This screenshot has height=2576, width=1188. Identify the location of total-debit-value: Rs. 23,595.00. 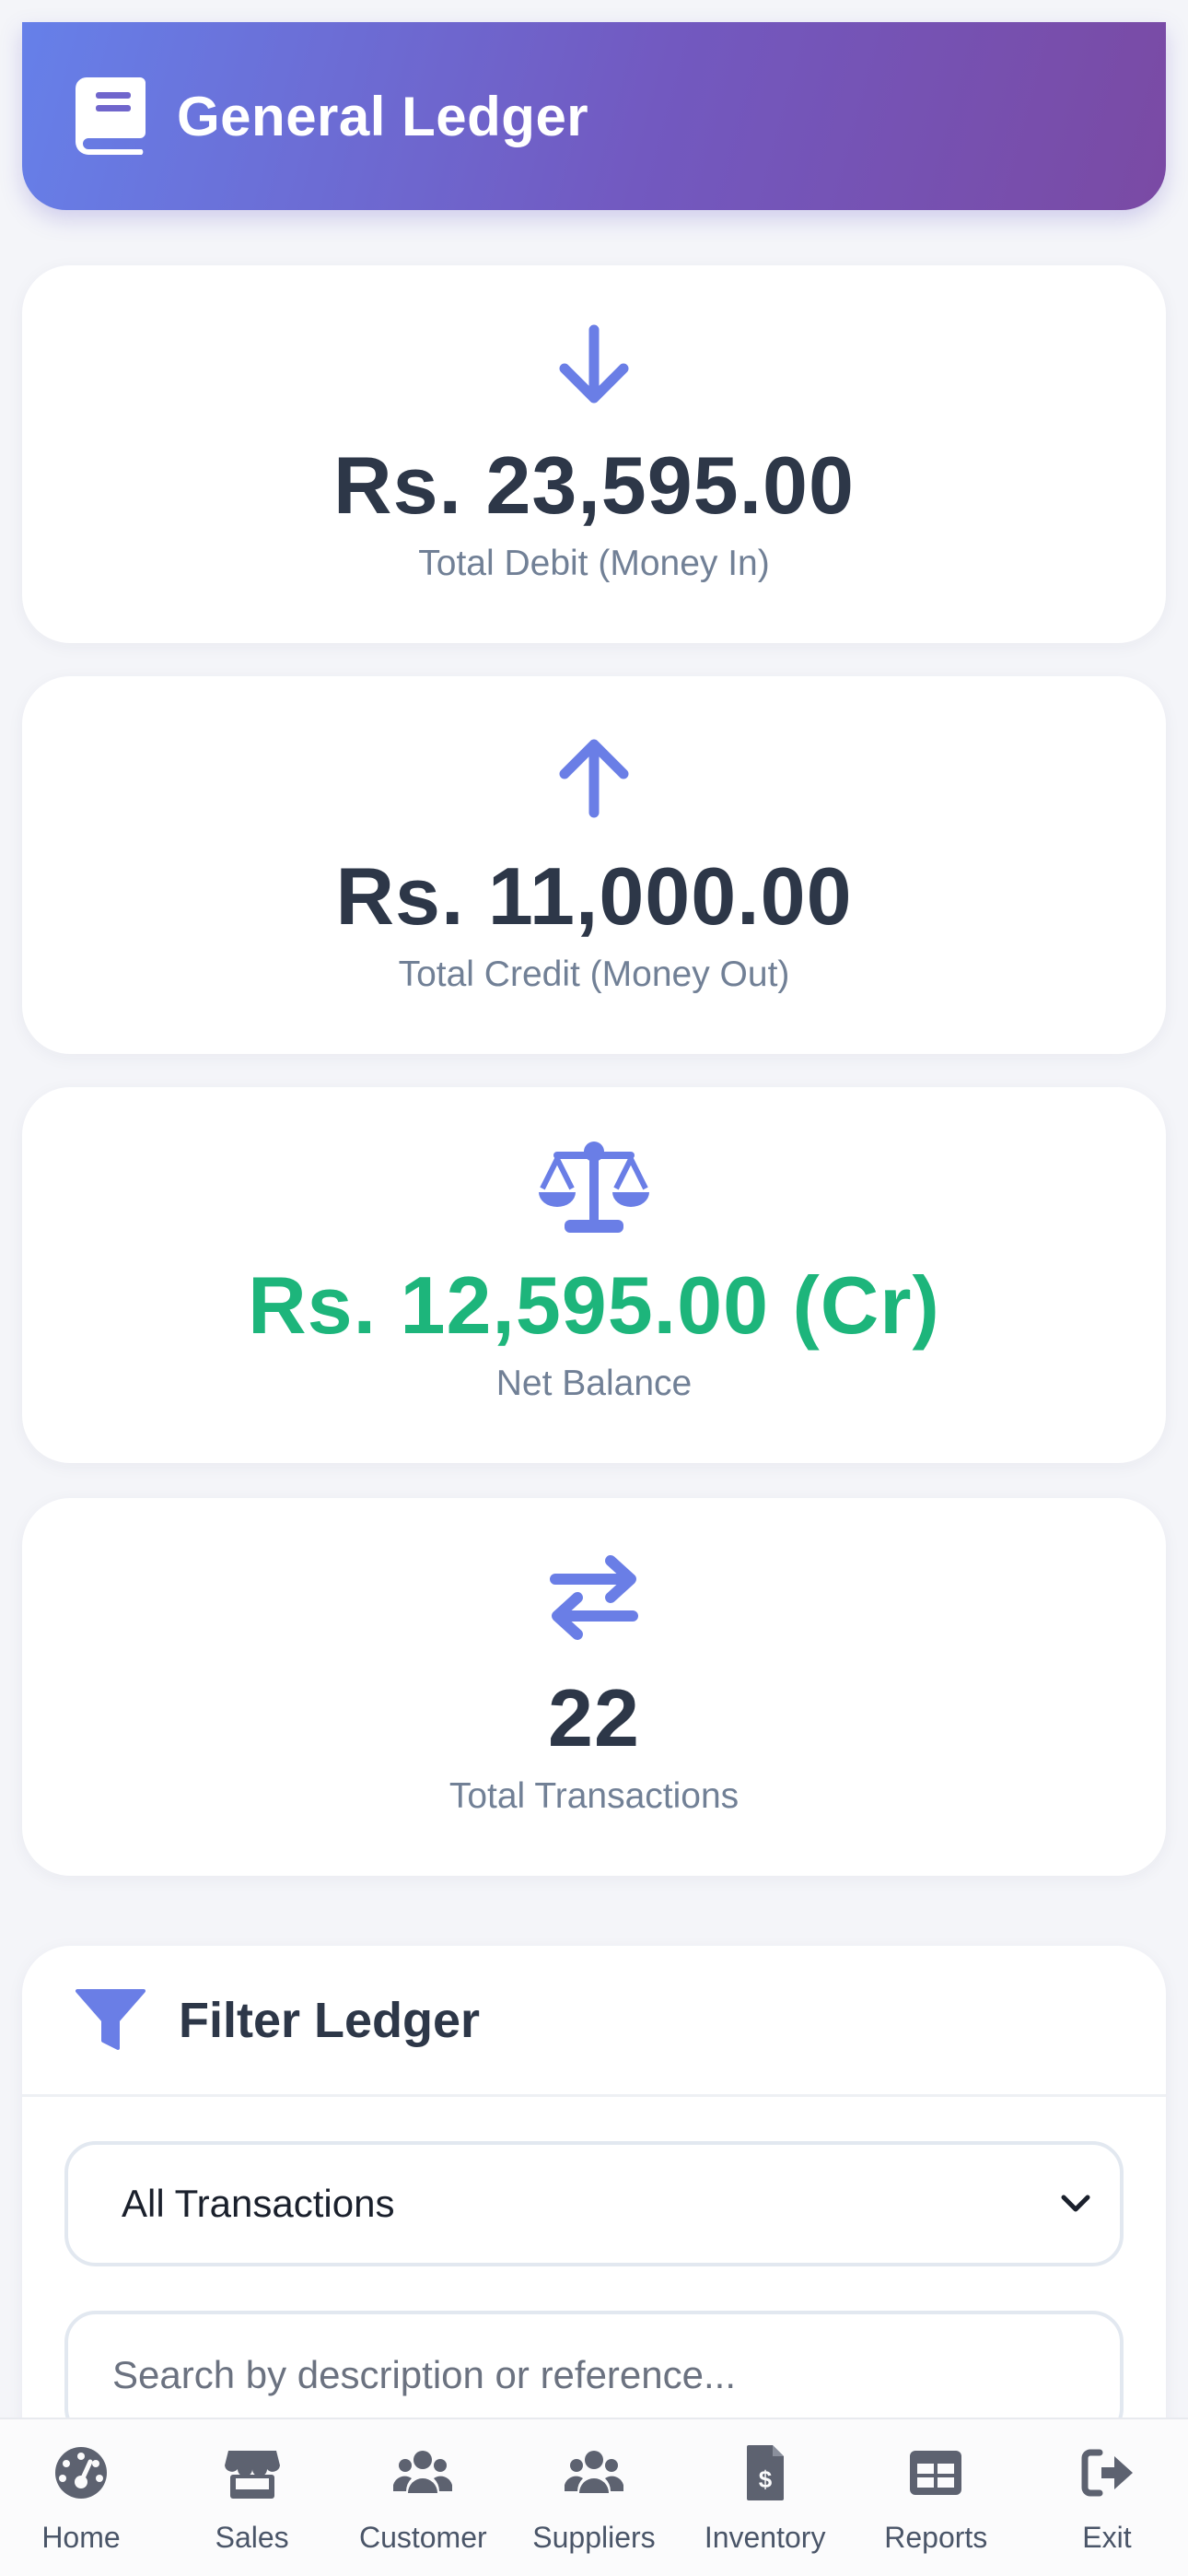
(594, 485).